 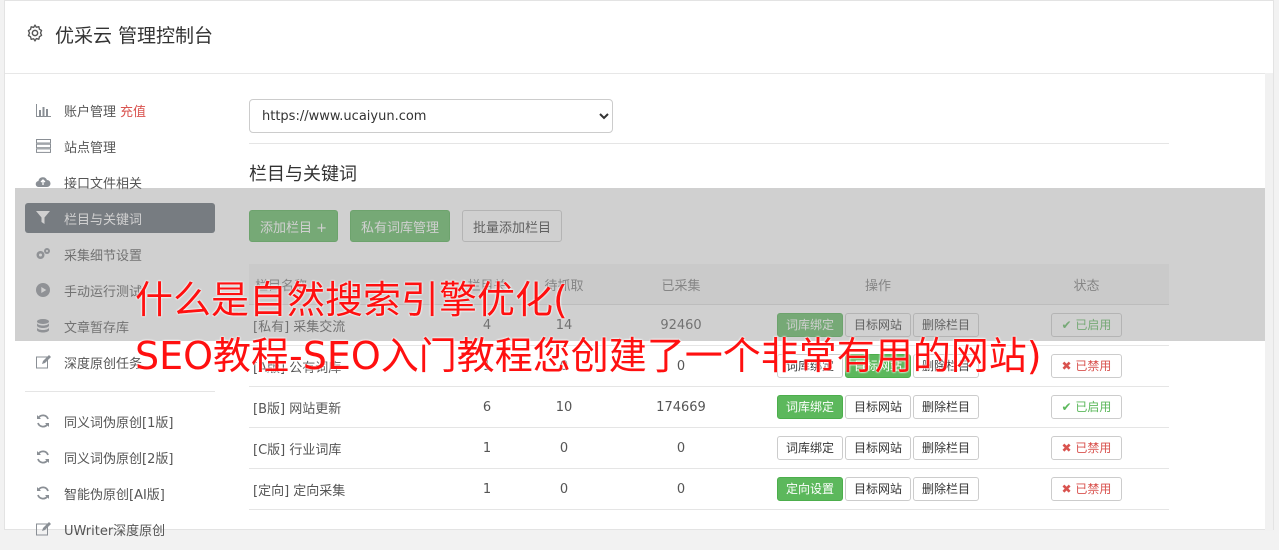 I want to click on sidebar-item-ai-rewrite: 智能伪原创[AI版], so click(x=120, y=493).